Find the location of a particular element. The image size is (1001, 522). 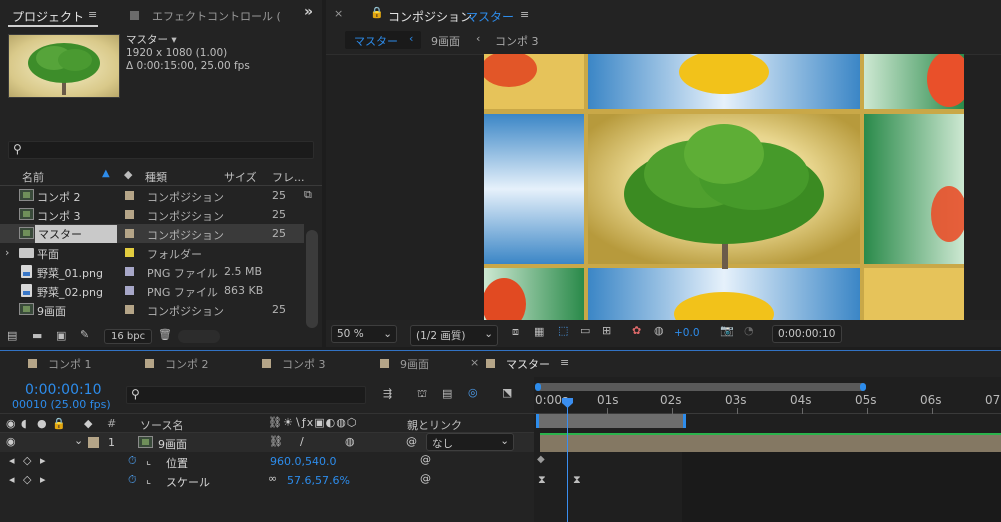

property-row-scale: ◂ ◇ ▸ ⏱ ⌞ スケール ∞ 57.6,57.6% @ is located at coordinates (267, 480).